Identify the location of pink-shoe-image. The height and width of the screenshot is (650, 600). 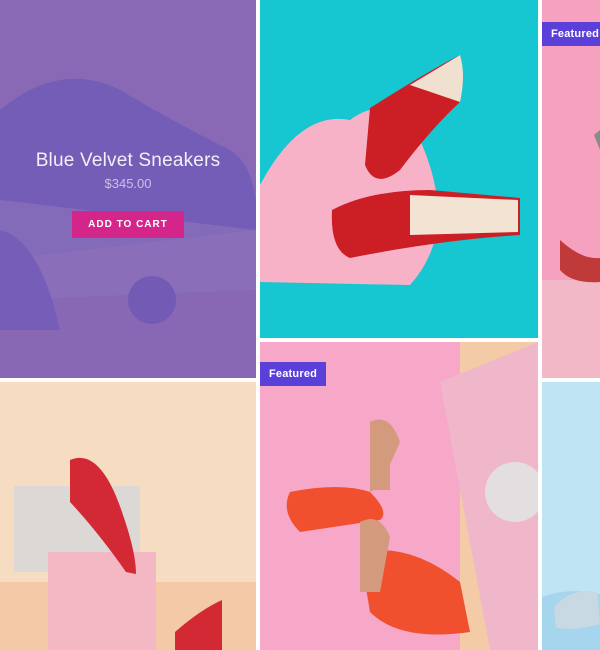
(571, 189).